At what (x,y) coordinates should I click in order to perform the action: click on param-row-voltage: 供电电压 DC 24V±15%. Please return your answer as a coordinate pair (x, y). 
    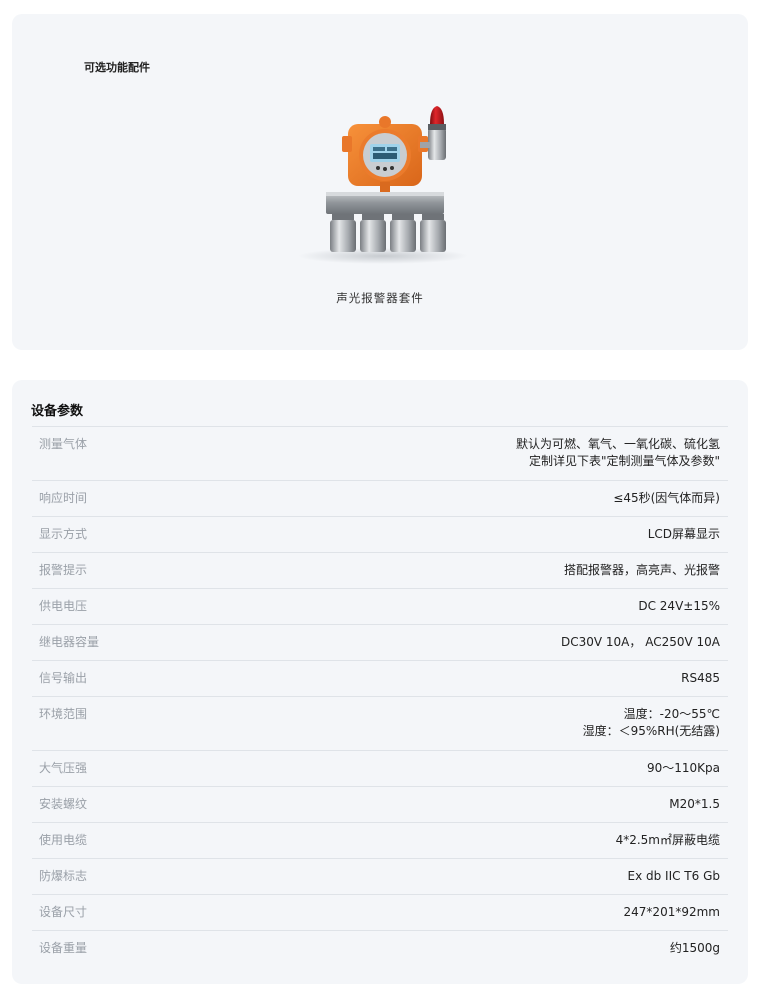
    Looking at the image, I should click on (380, 607).